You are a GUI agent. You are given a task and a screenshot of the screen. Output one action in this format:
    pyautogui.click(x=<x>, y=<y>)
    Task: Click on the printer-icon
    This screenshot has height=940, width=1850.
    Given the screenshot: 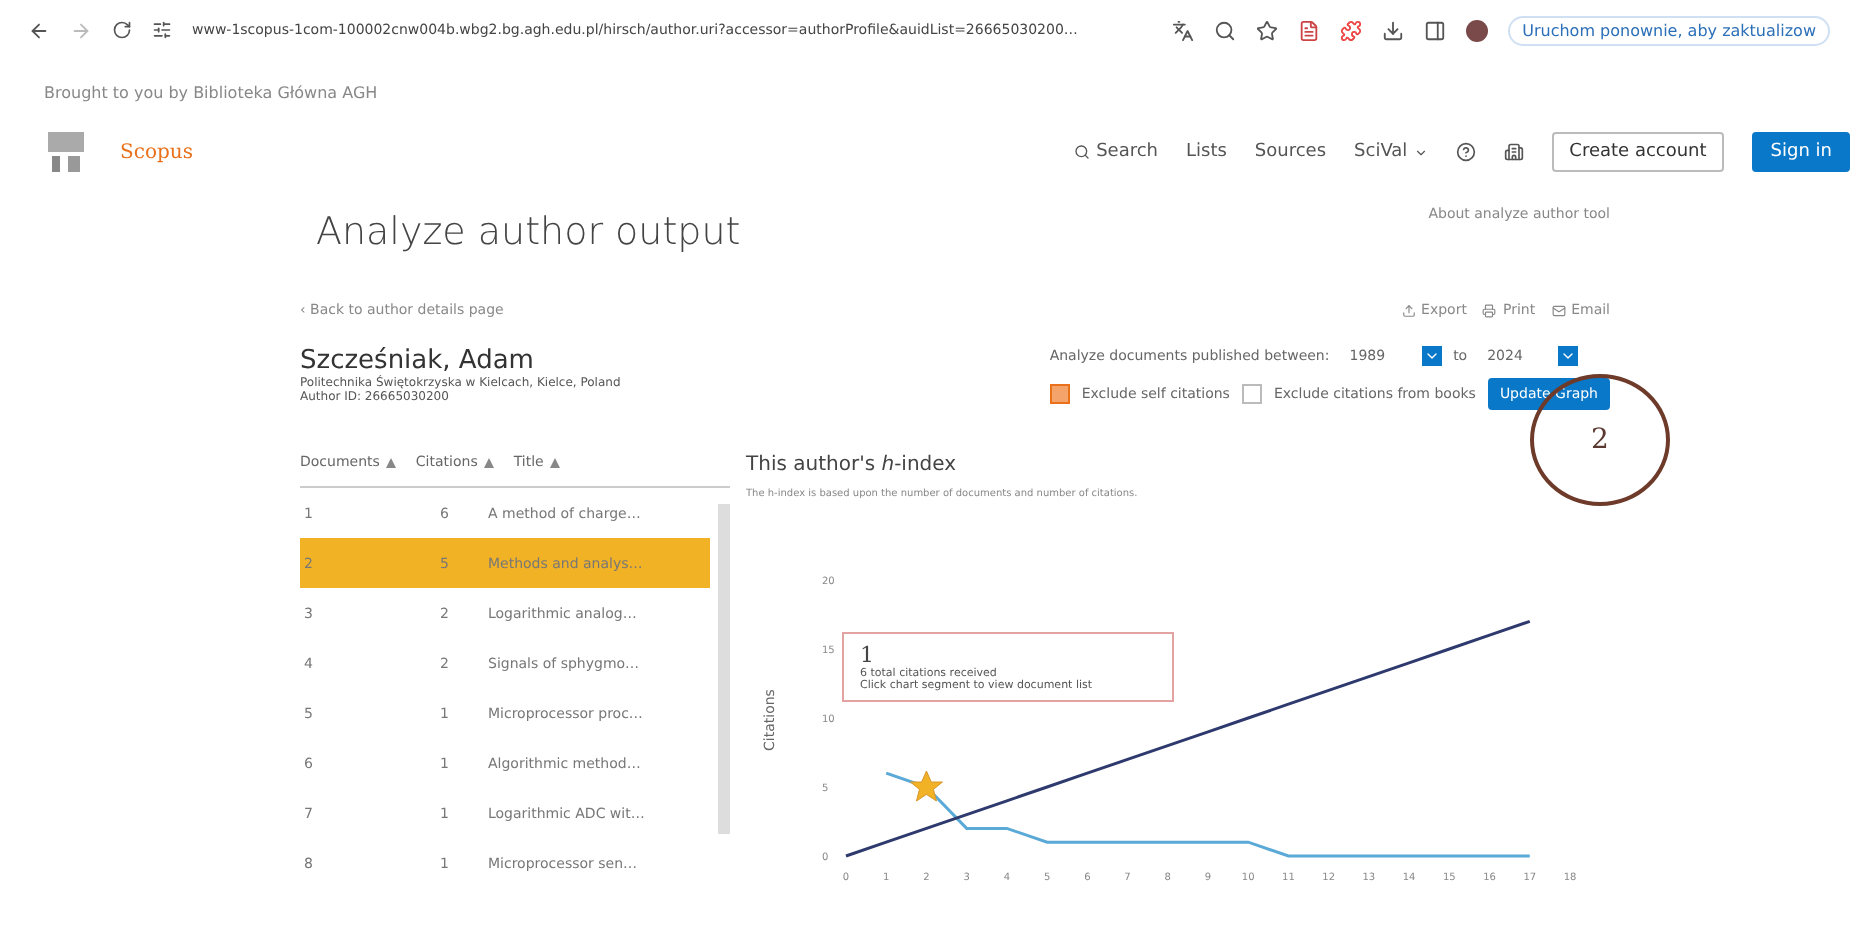 What is the action you would take?
    pyautogui.click(x=1489, y=310)
    